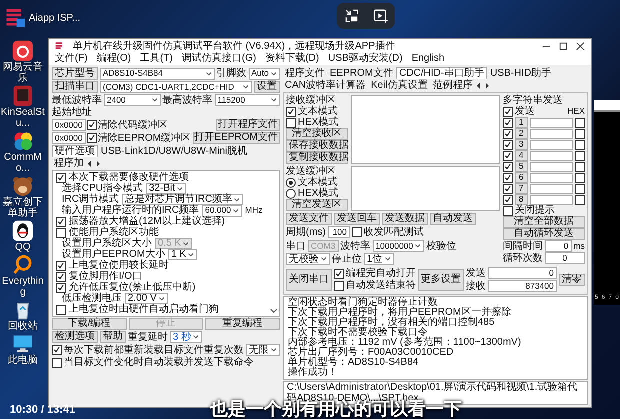  Describe the element at coordinates (380, 16) in the screenshot. I see `play-sparkle-icon` at that location.